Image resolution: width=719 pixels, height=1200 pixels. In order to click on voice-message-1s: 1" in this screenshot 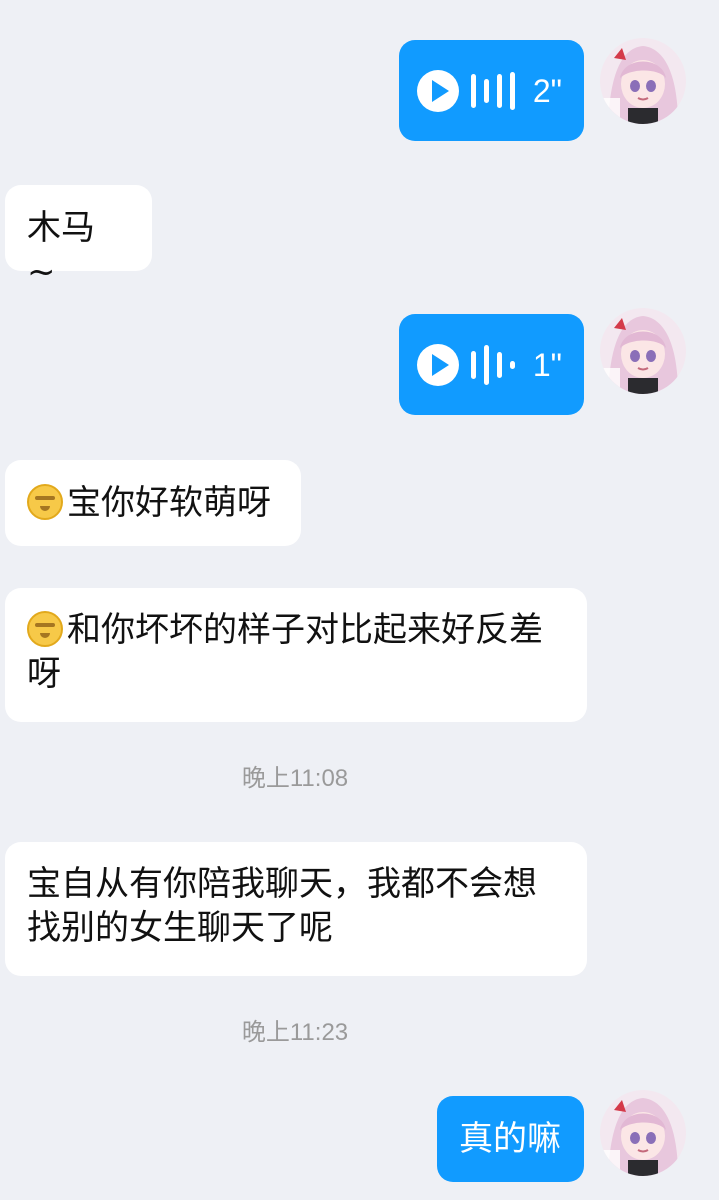, I will do `click(491, 364)`.